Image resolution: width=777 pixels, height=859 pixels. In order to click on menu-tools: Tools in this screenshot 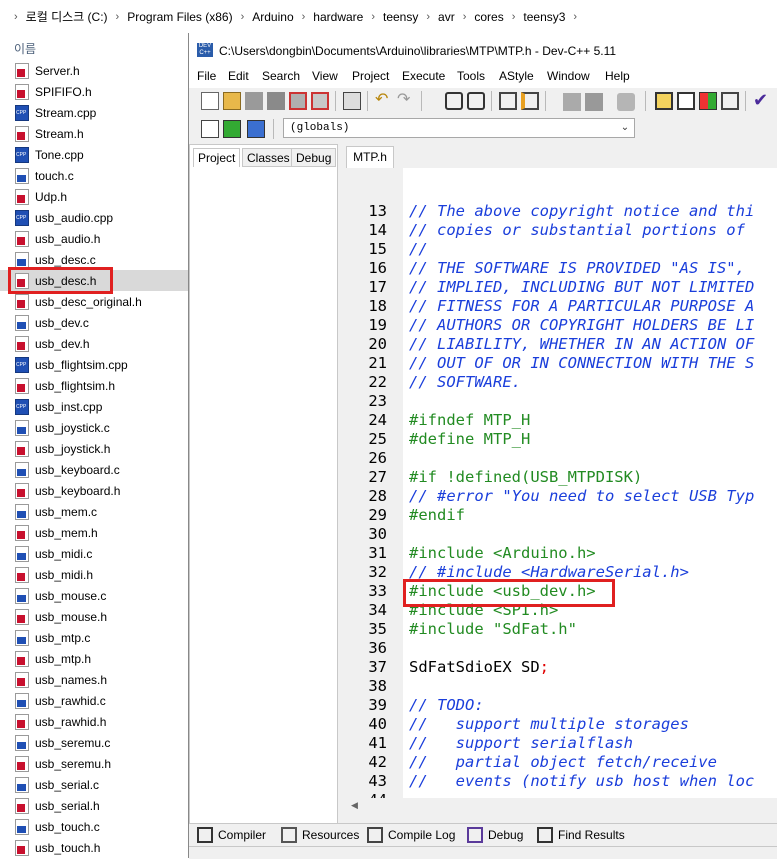, I will do `click(471, 76)`.